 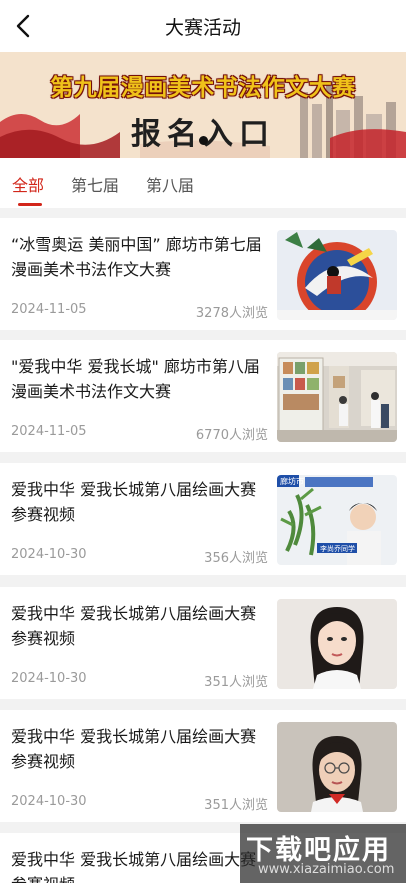 What do you see at coordinates (135, 379) in the screenshot?
I see `article-title: "爱我中华 爱我长城" 廊坊市第八届漫画美术书法作文大赛` at bounding box center [135, 379].